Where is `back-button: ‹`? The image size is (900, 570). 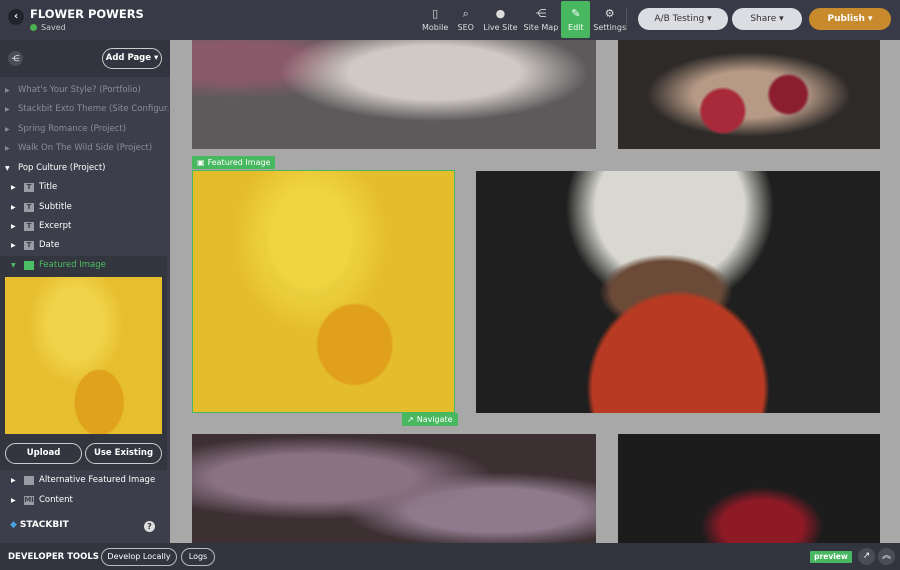 back-button: ‹ is located at coordinates (16, 17).